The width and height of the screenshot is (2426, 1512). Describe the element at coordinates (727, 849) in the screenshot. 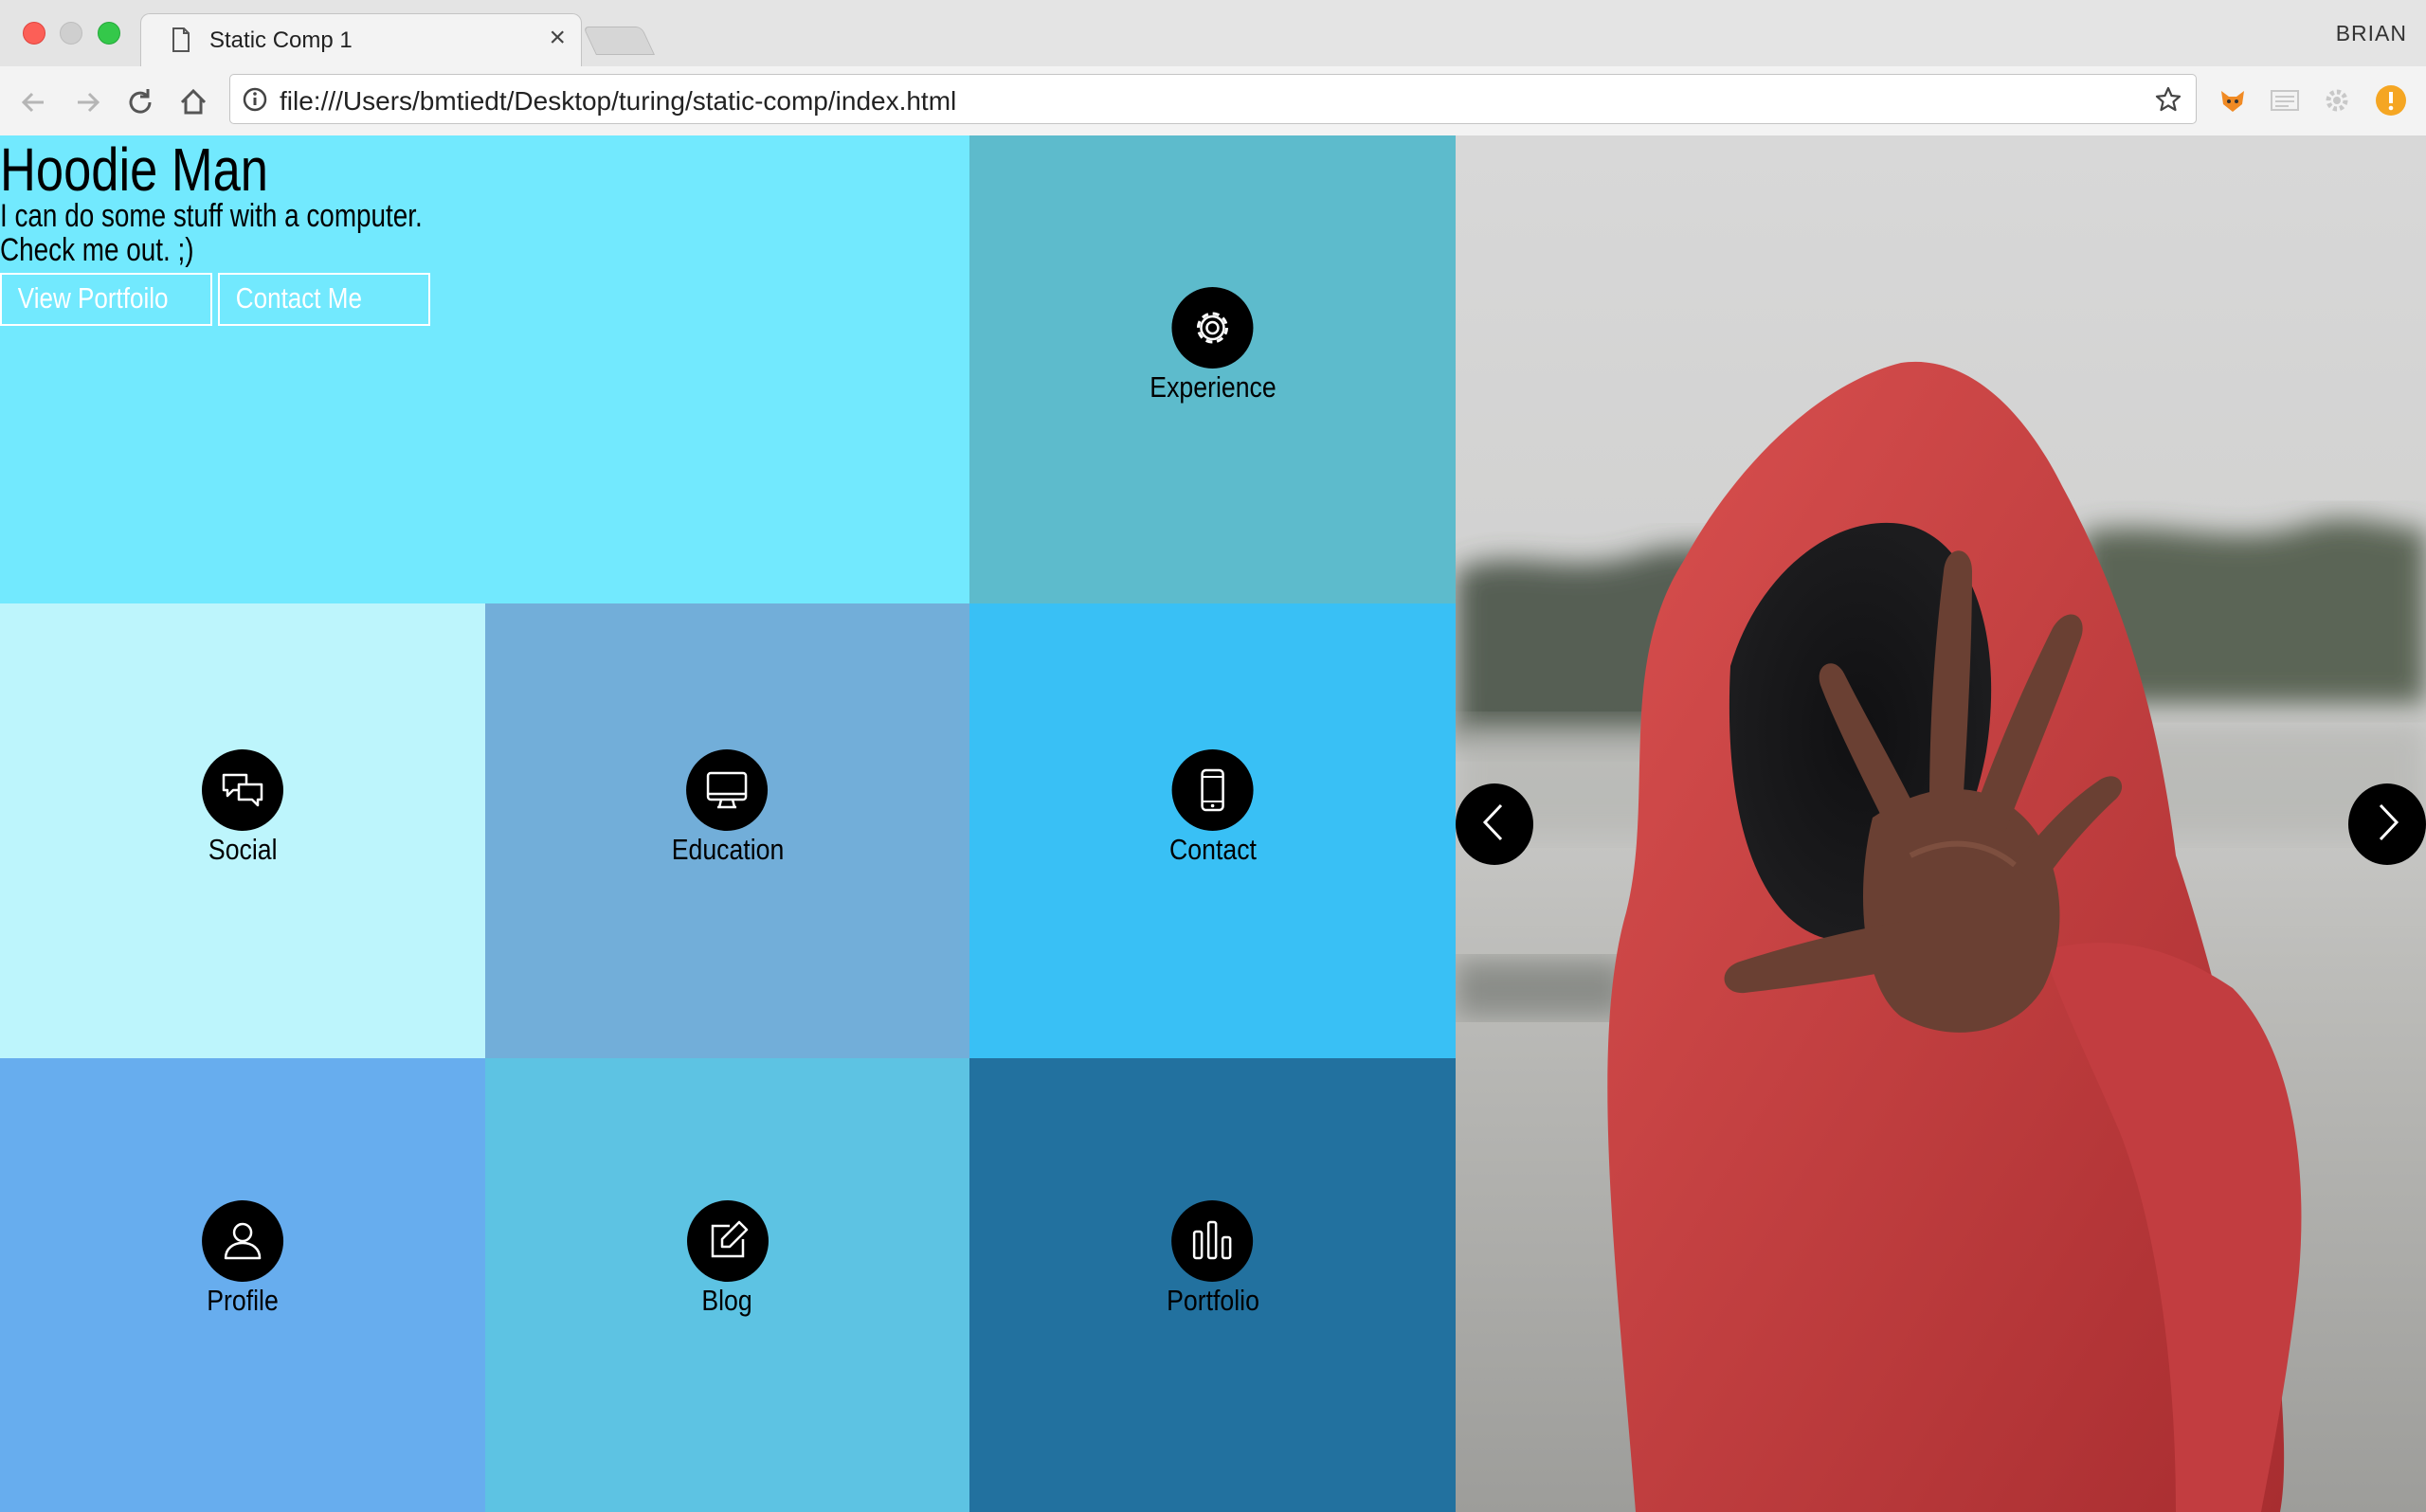

I see `tile-label-education: Education` at that location.